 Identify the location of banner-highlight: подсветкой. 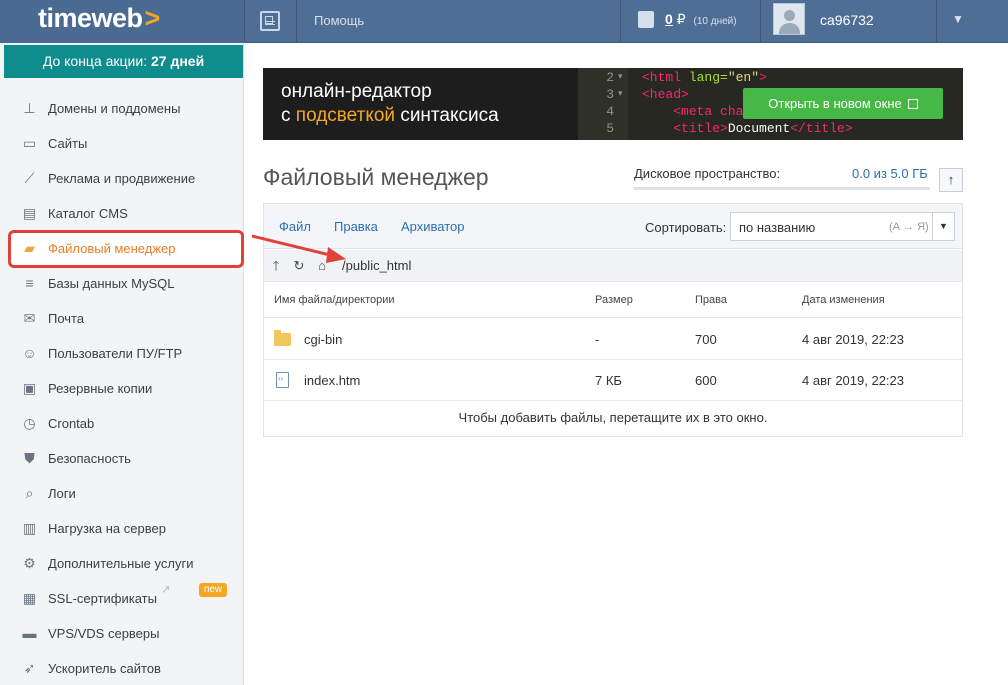
(345, 115).